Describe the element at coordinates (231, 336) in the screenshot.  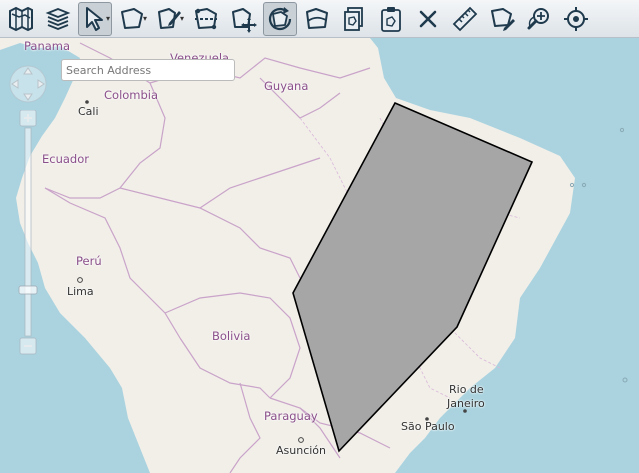
I see `label-bolivia: Bolivia` at that location.